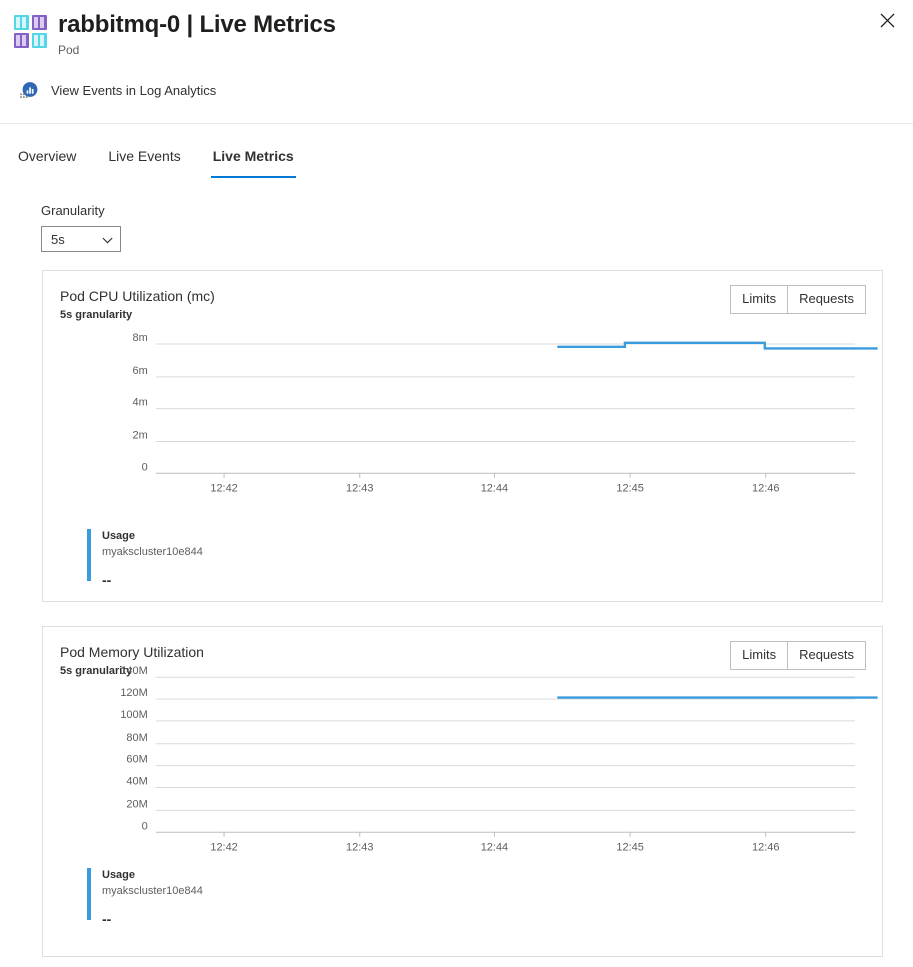 The image size is (913, 967). Describe the element at coordinates (58, 239) in the screenshot. I see `granularity-value: 5s` at that location.